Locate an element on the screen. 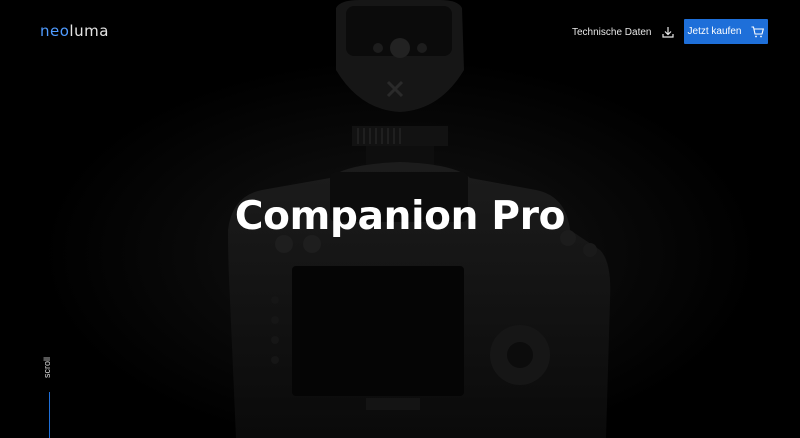 This screenshot has height=438, width=800. buy-now-label: Jetzt kaufen is located at coordinates (714, 31).